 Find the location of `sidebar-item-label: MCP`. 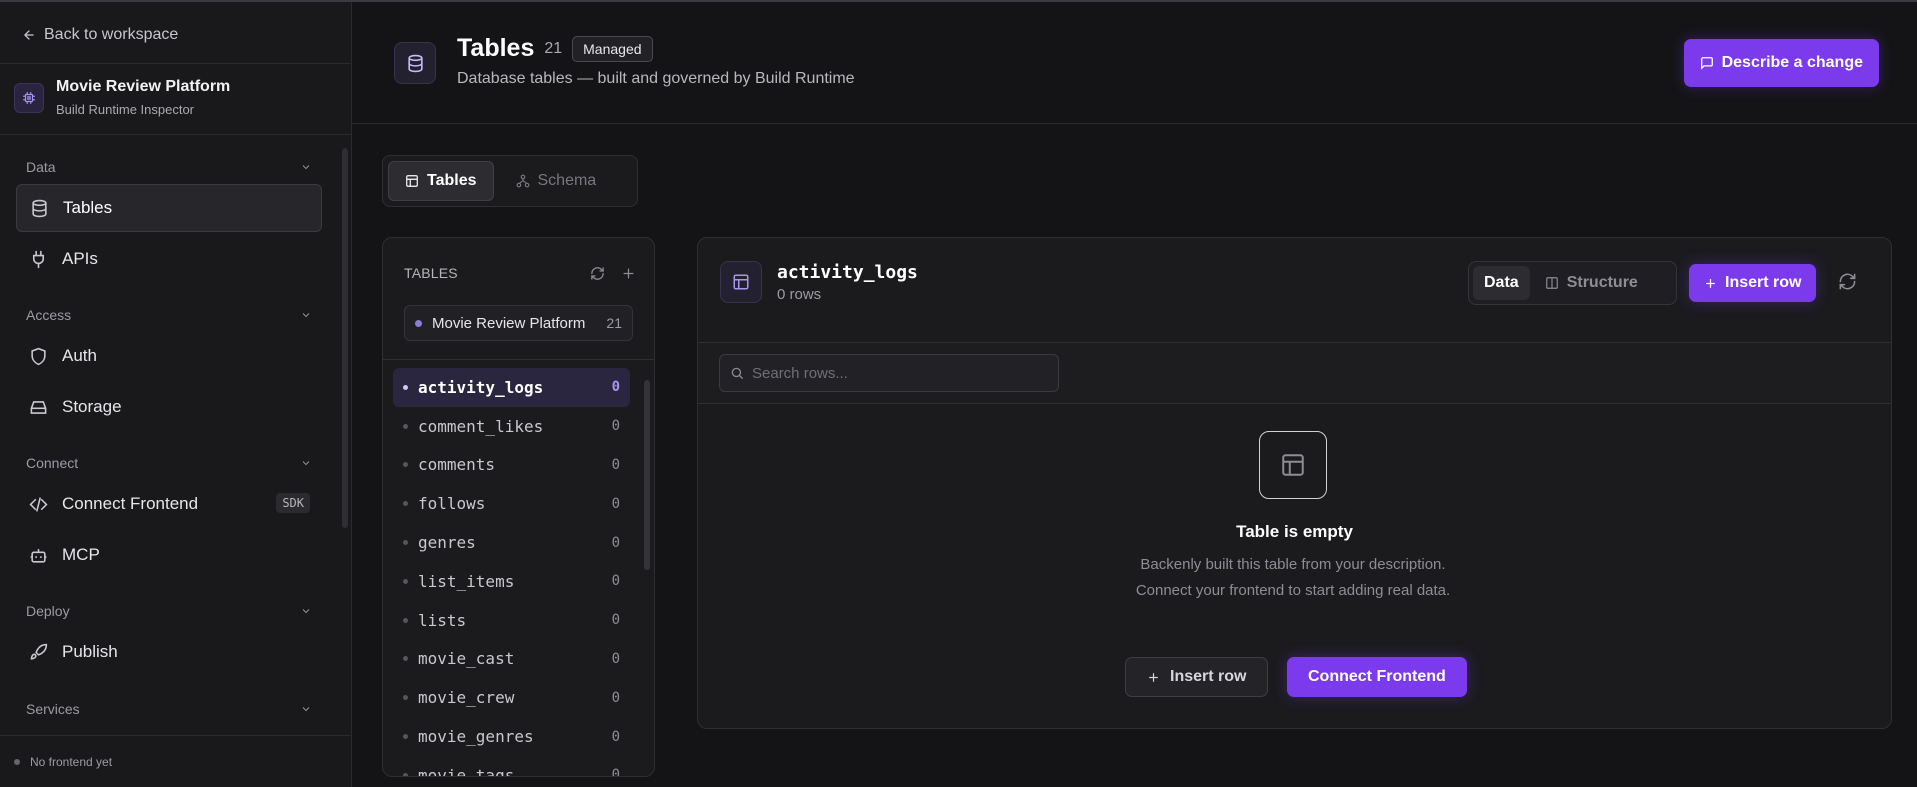

sidebar-item-label: MCP is located at coordinates (81, 554).